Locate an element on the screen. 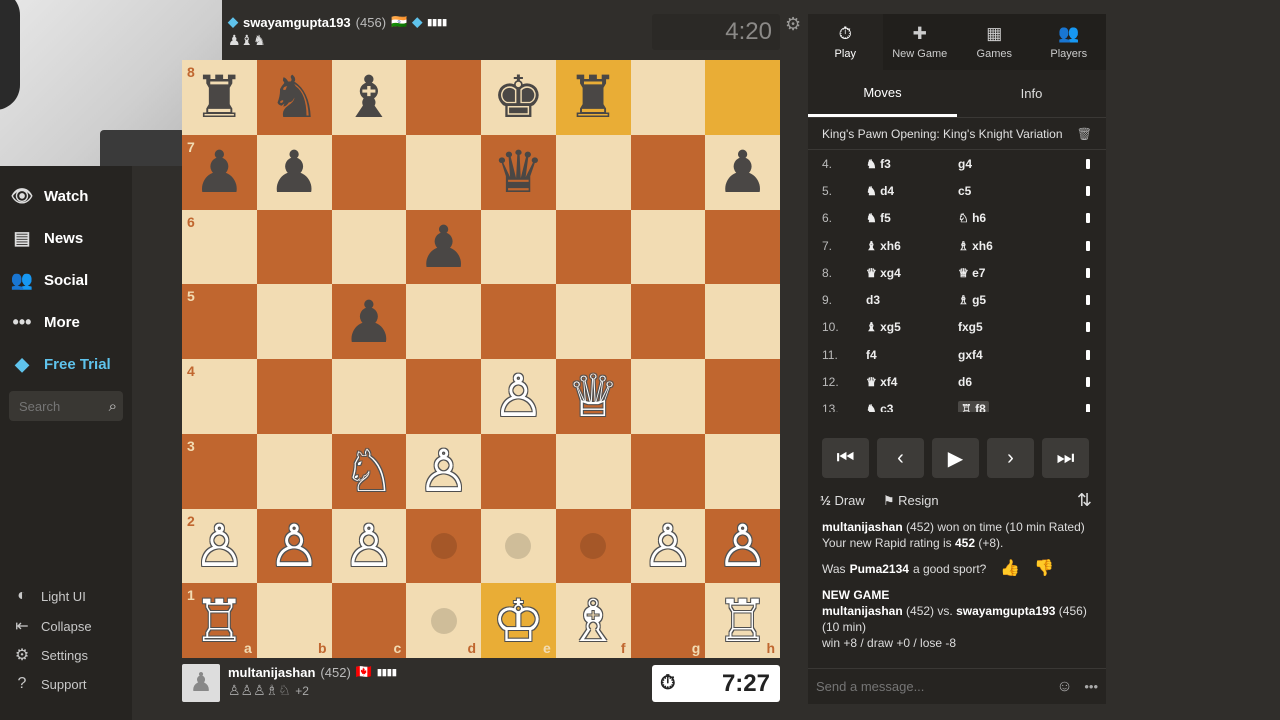 The image size is (1280, 720). square-b5 is located at coordinates (294, 321).